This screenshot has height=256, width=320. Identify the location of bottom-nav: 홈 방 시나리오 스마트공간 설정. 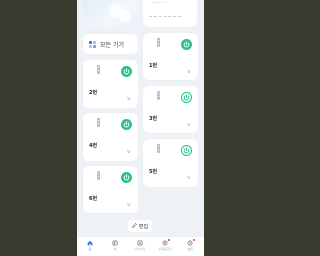
(140, 246).